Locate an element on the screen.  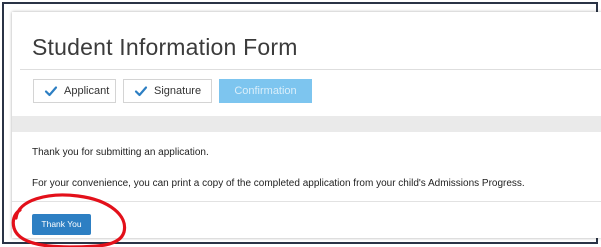
step-applicant: Applicant is located at coordinates (74, 91).